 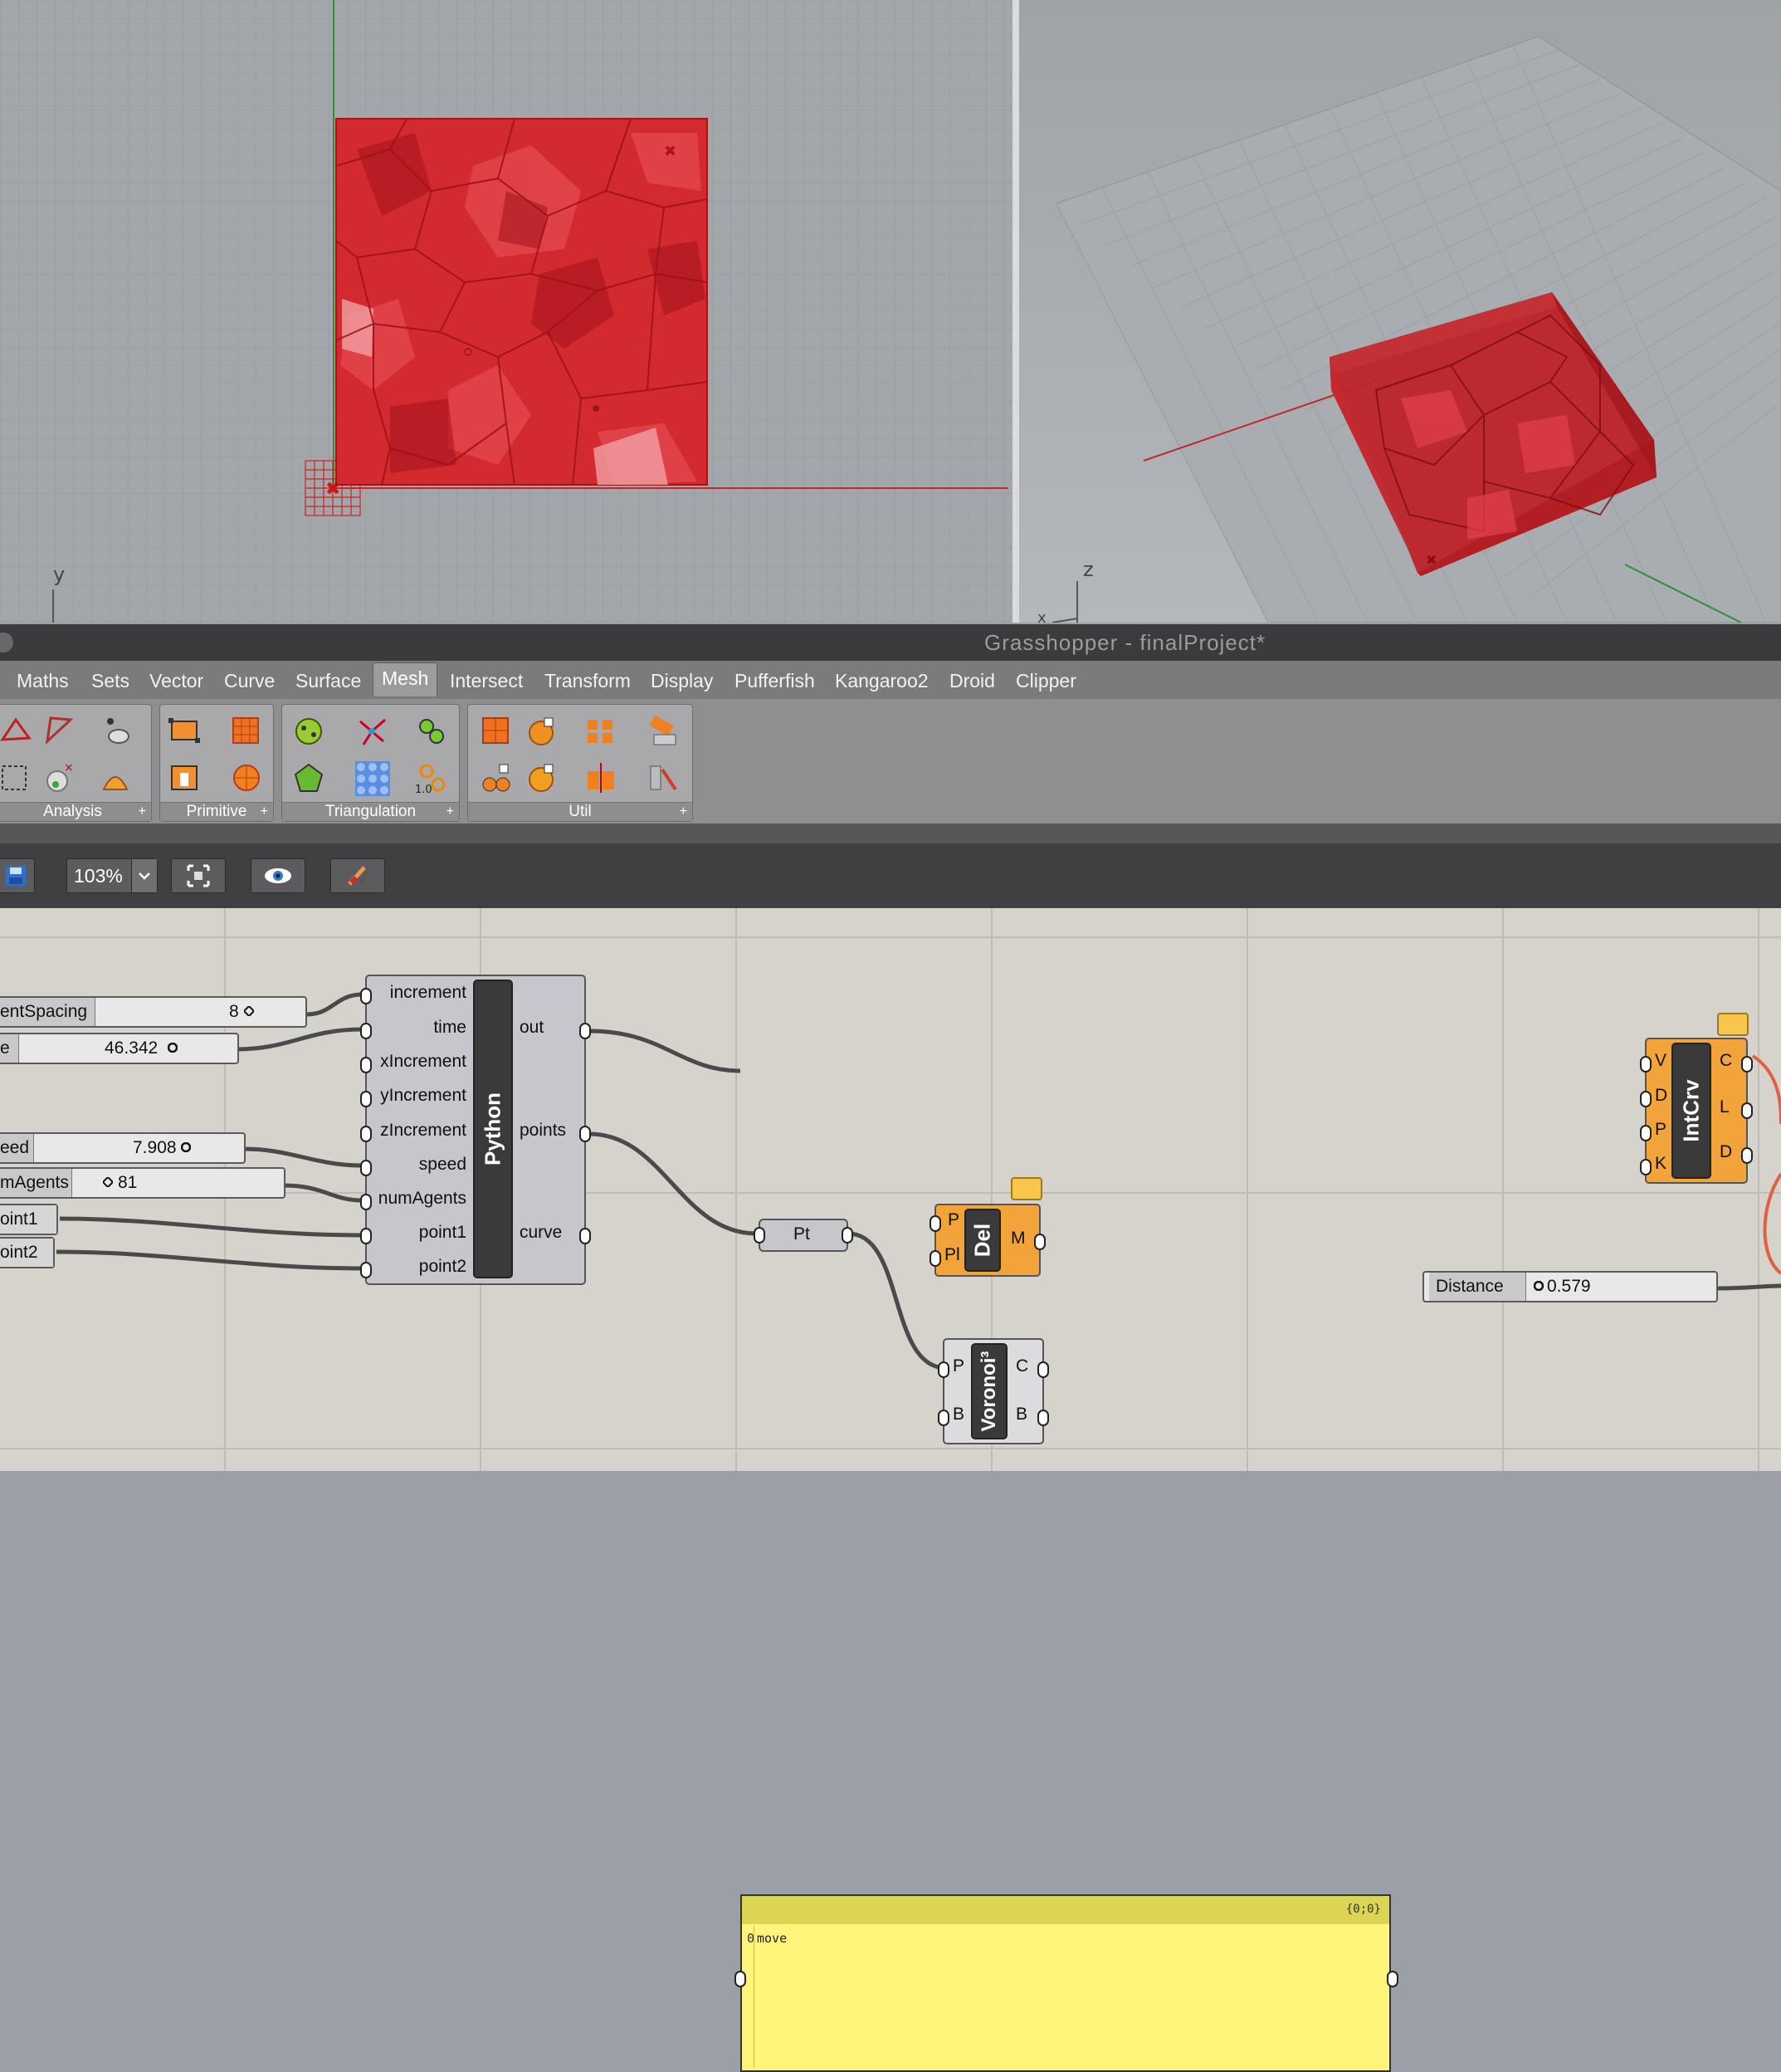 I want to click on preview-button, so click(x=278, y=875).